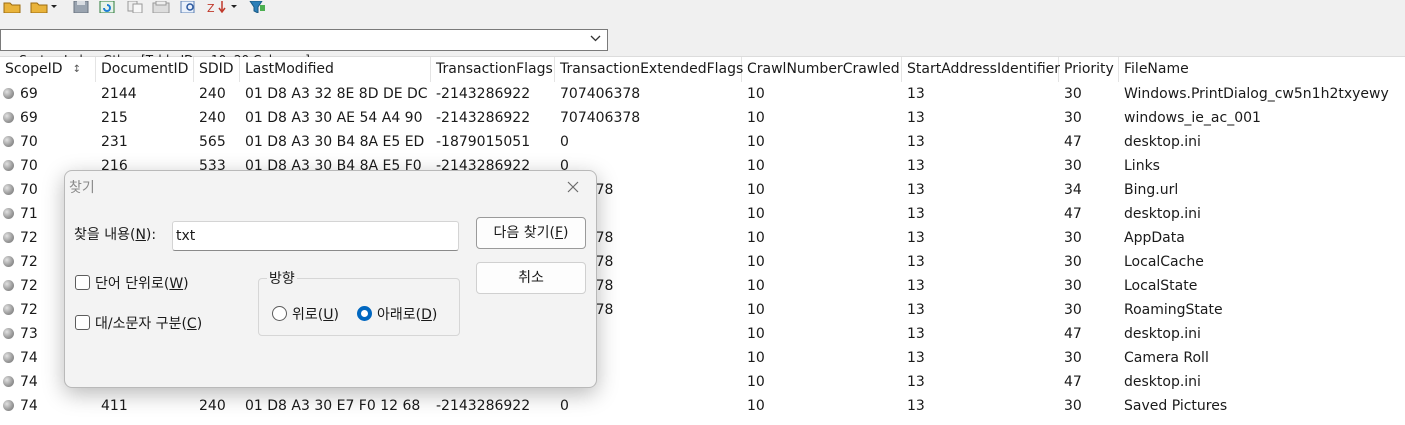  What do you see at coordinates (531, 278) in the screenshot?
I see `cancel-button: 취소` at bounding box center [531, 278].